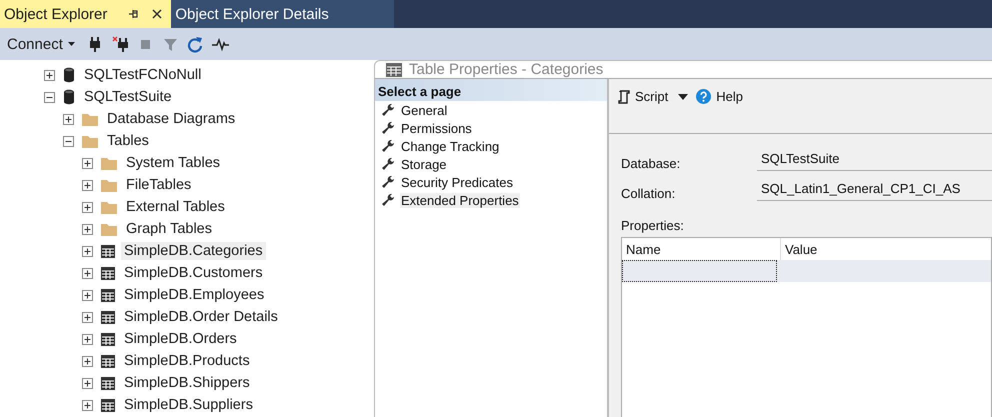 This screenshot has height=417, width=992. I want to click on page-item: Security Predicates, so click(457, 182).